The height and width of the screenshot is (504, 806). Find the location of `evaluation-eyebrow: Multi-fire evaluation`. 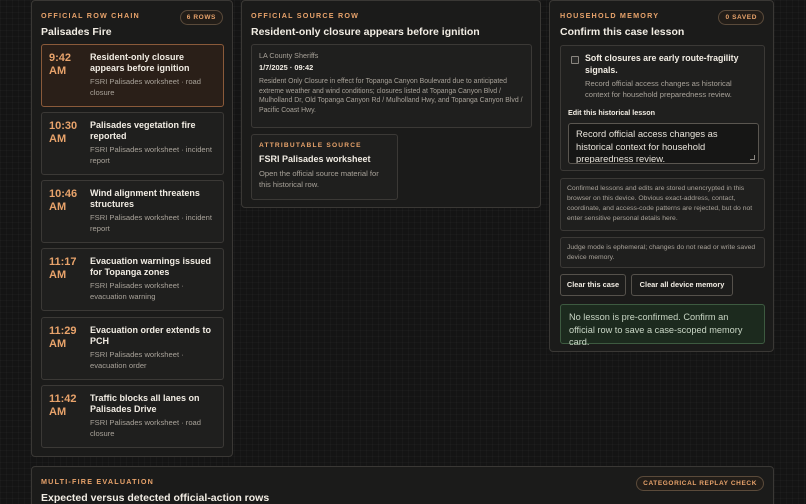

evaluation-eyebrow: Multi-fire evaluation is located at coordinates (98, 481).